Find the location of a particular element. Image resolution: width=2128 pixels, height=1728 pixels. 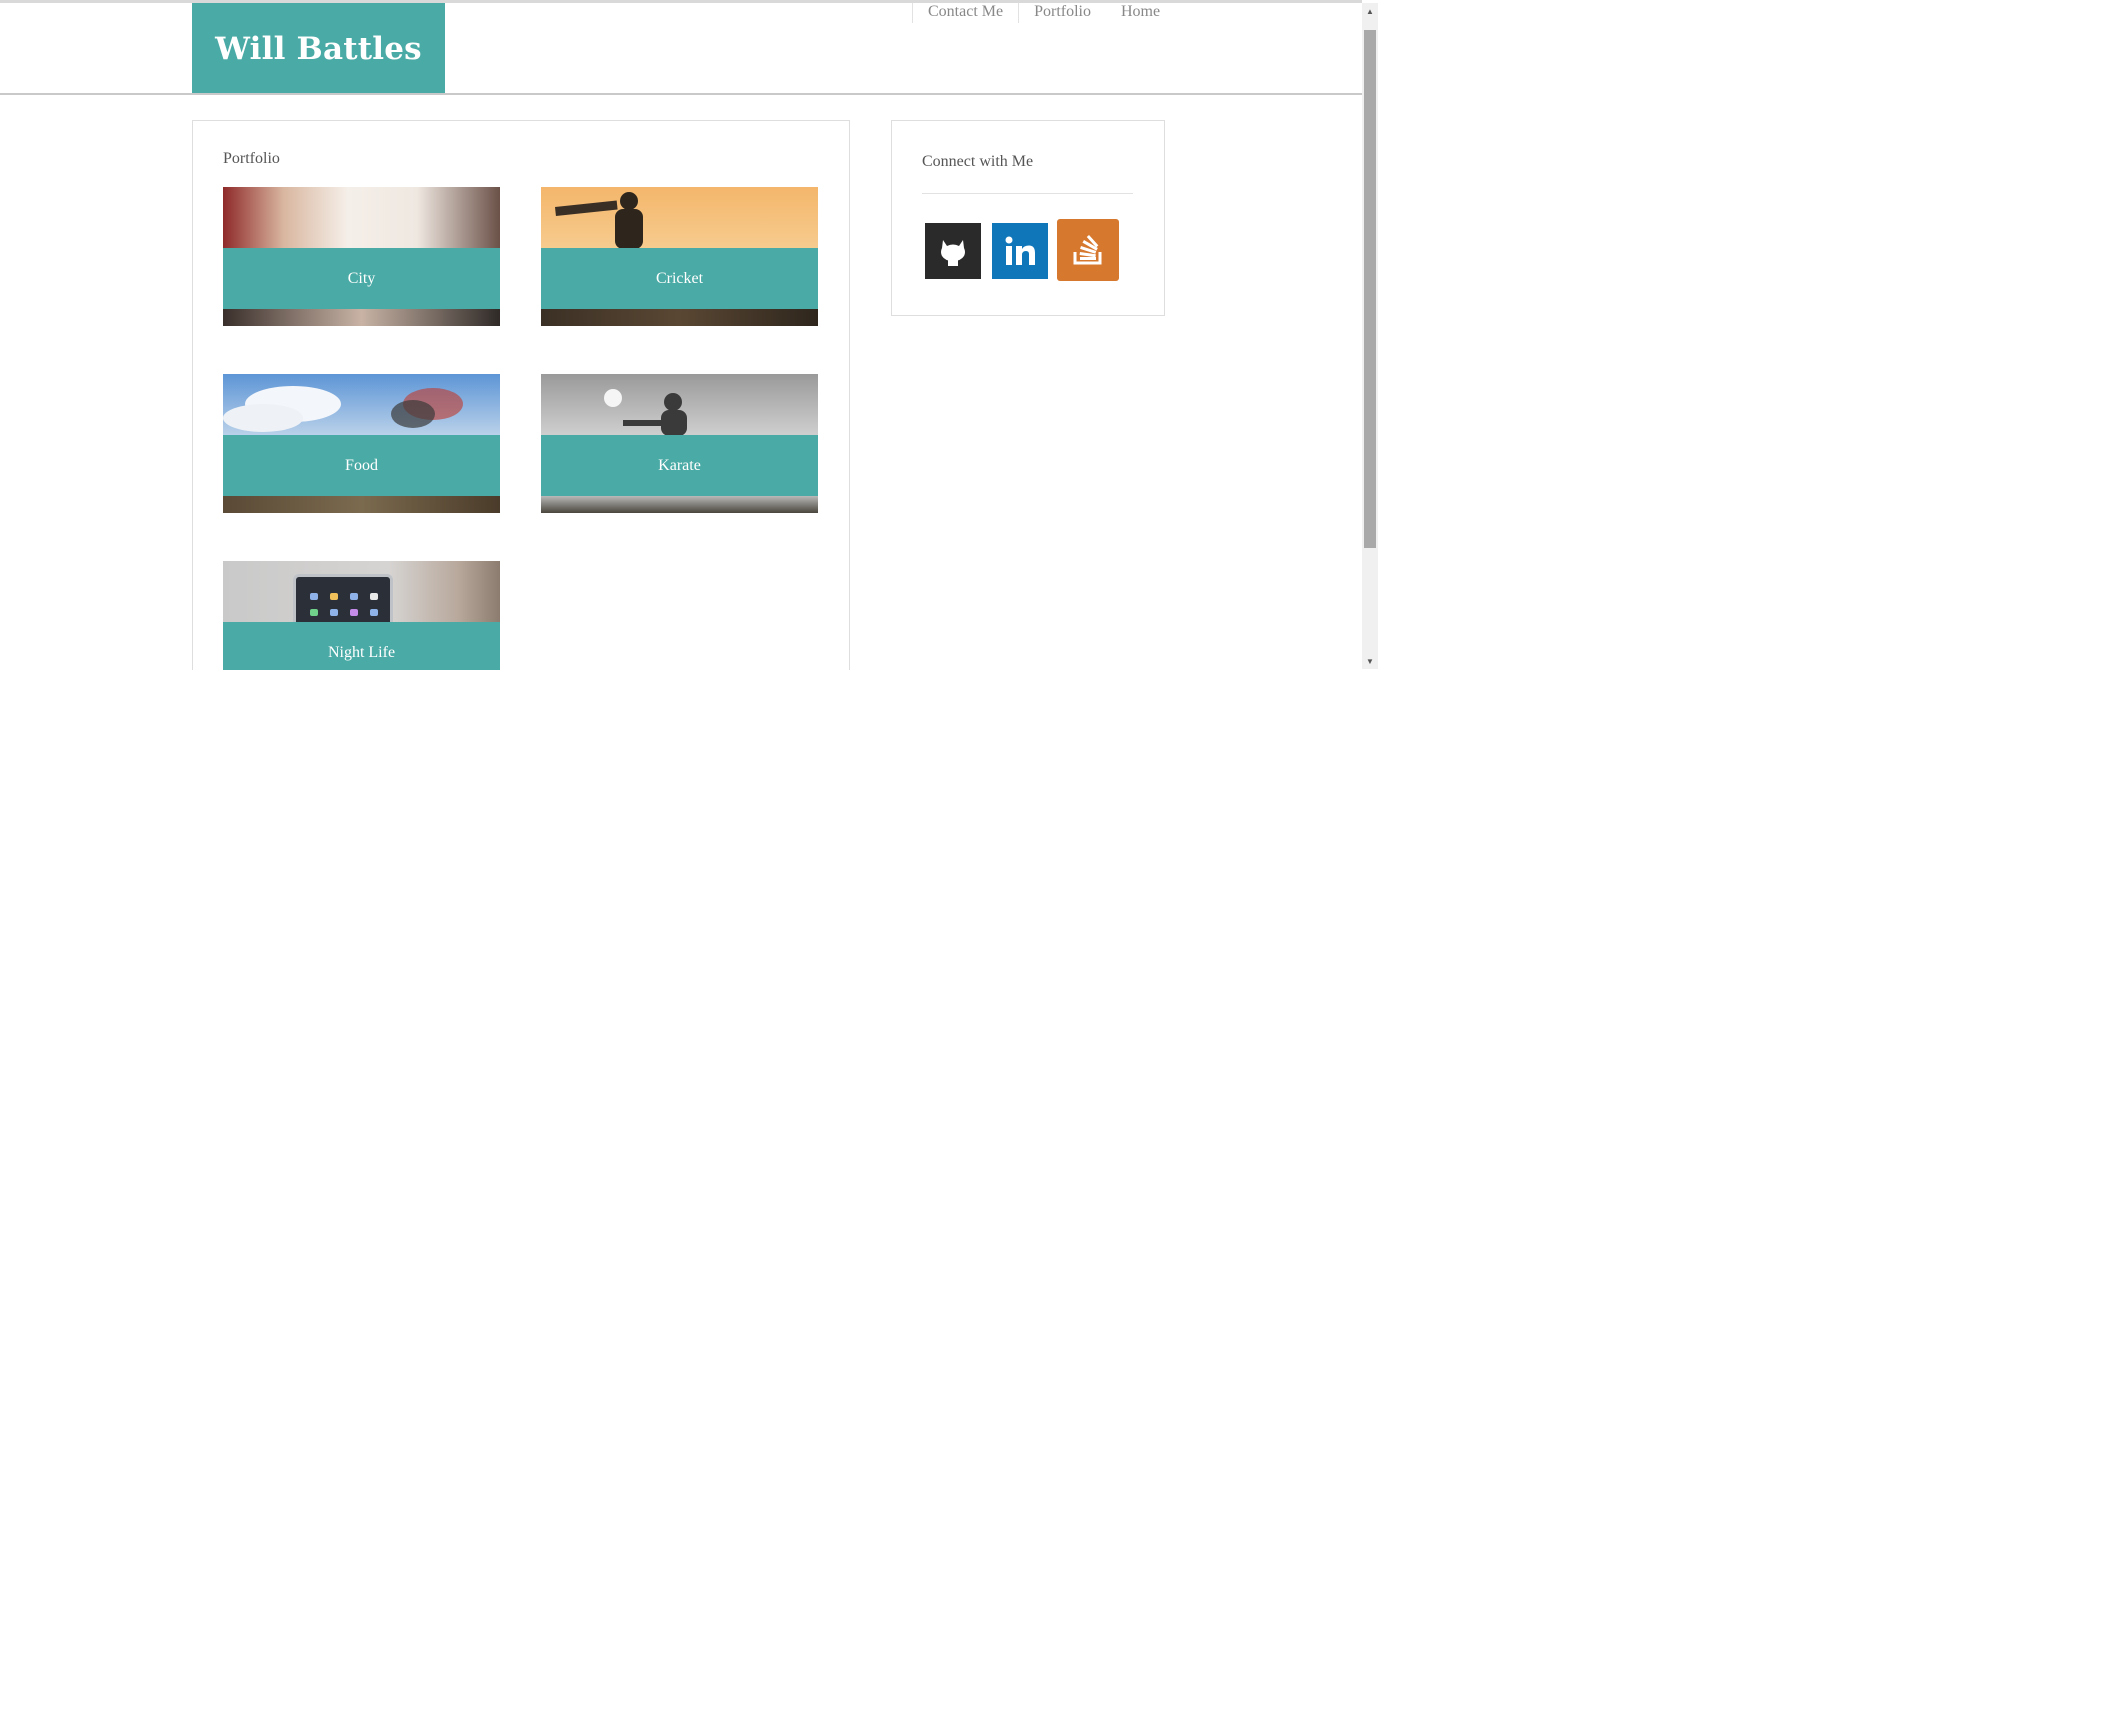

github-link is located at coordinates (953, 251).